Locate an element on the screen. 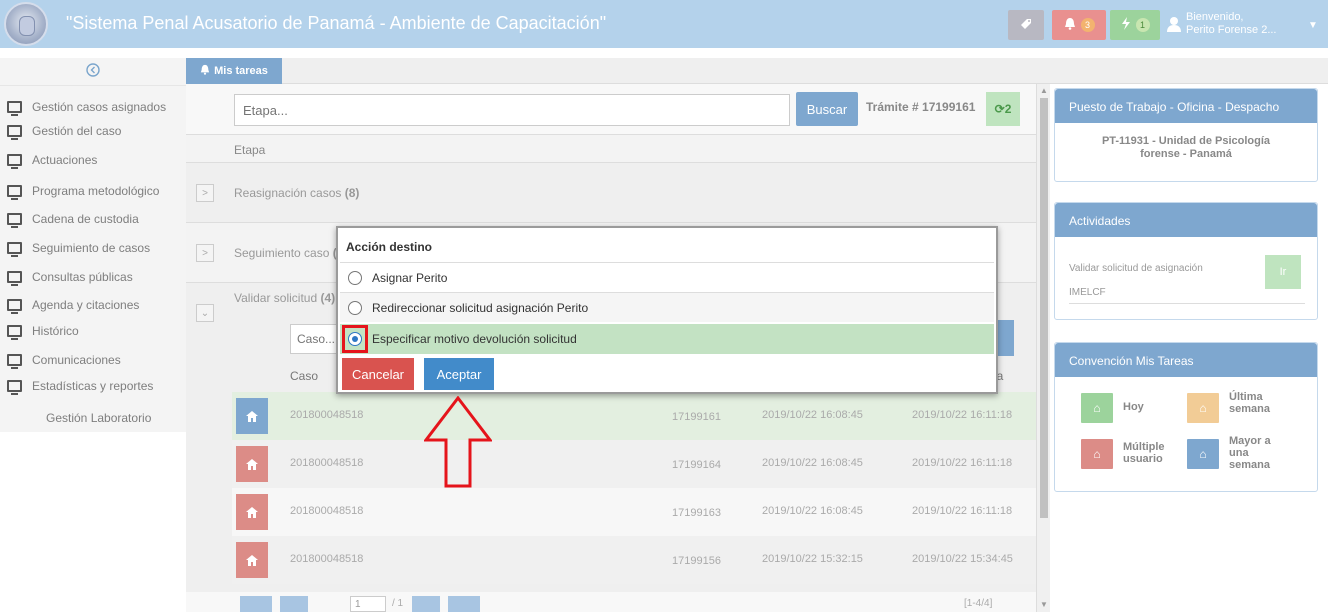  etapa-search-input is located at coordinates (512, 110).